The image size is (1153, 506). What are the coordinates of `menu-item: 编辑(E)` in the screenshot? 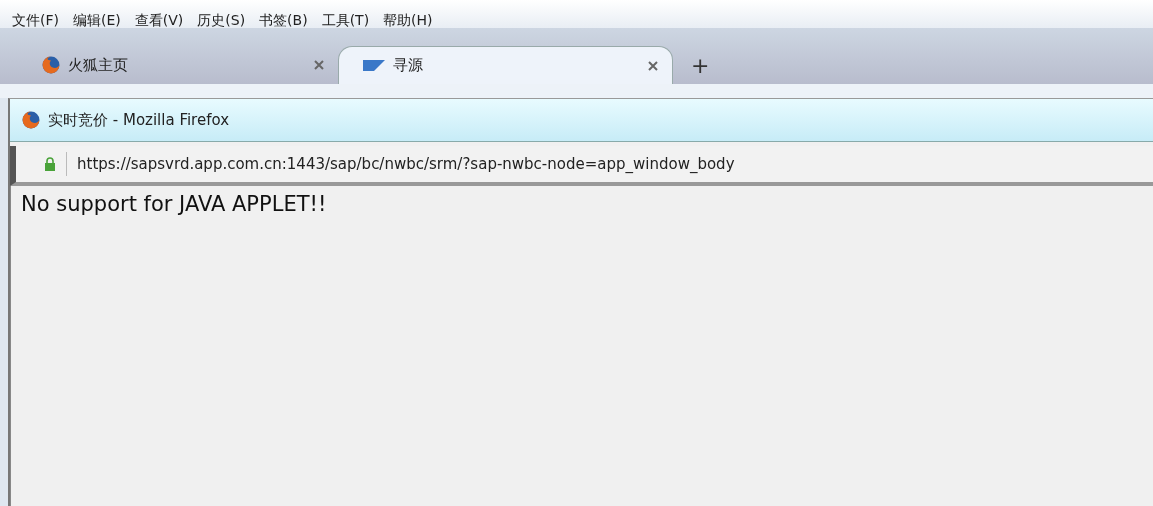 It's located at (97, 21).